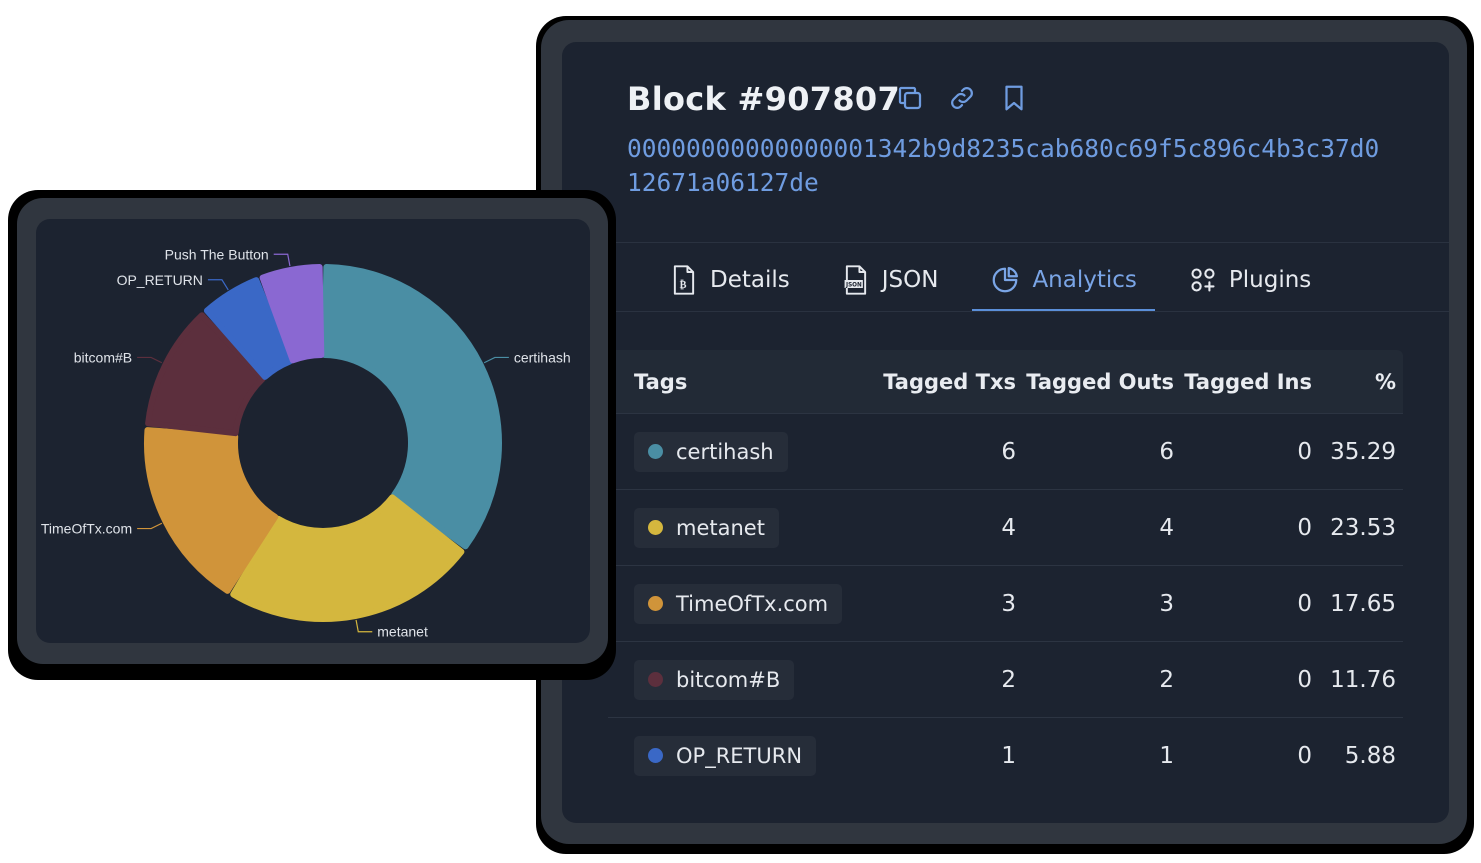 This screenshot has height=863, width=1481. I want to click on link-icon, so click(962, 98).